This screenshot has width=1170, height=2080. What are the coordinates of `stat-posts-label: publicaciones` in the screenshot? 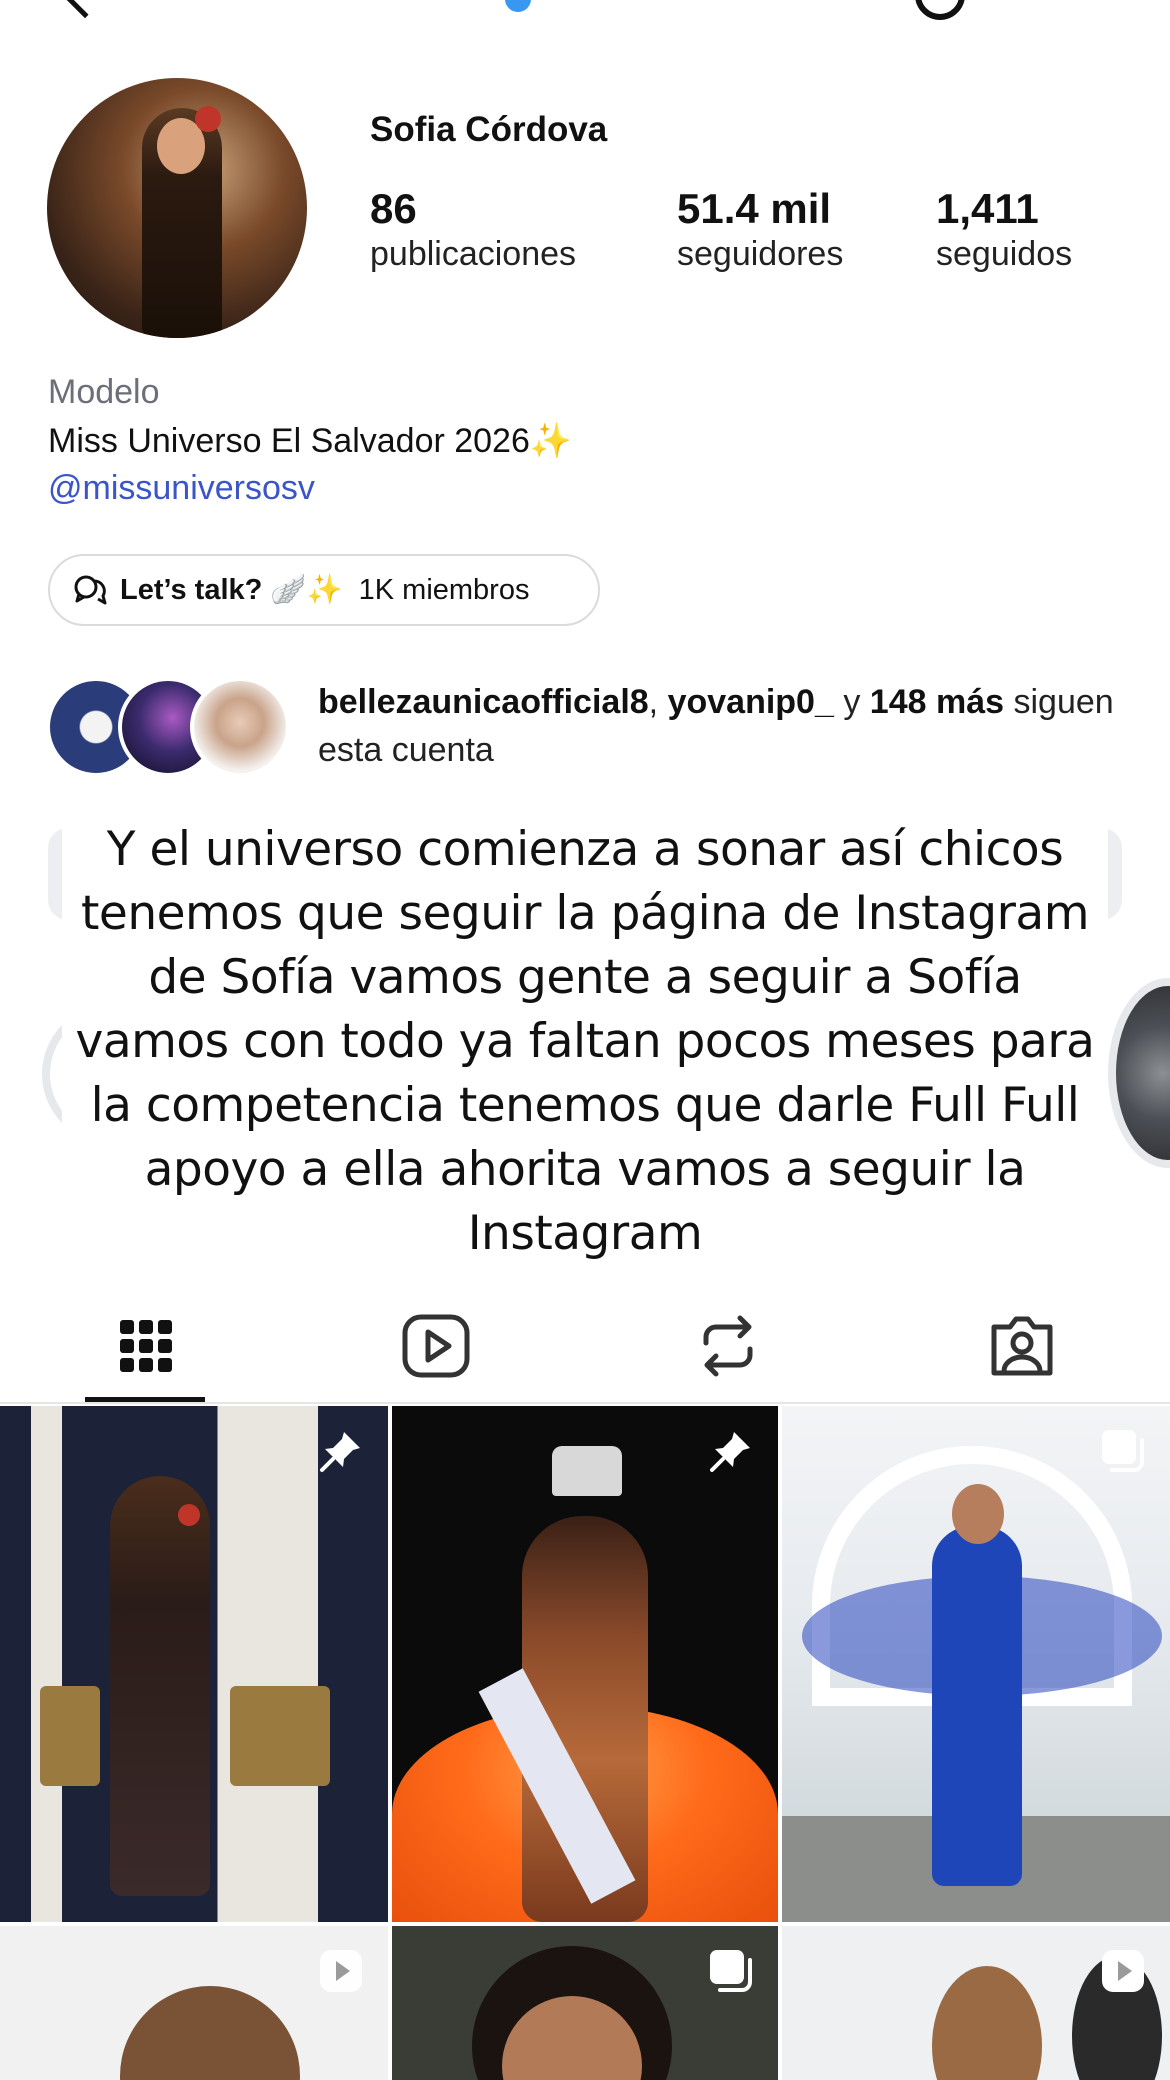 It's located at (473, 254).